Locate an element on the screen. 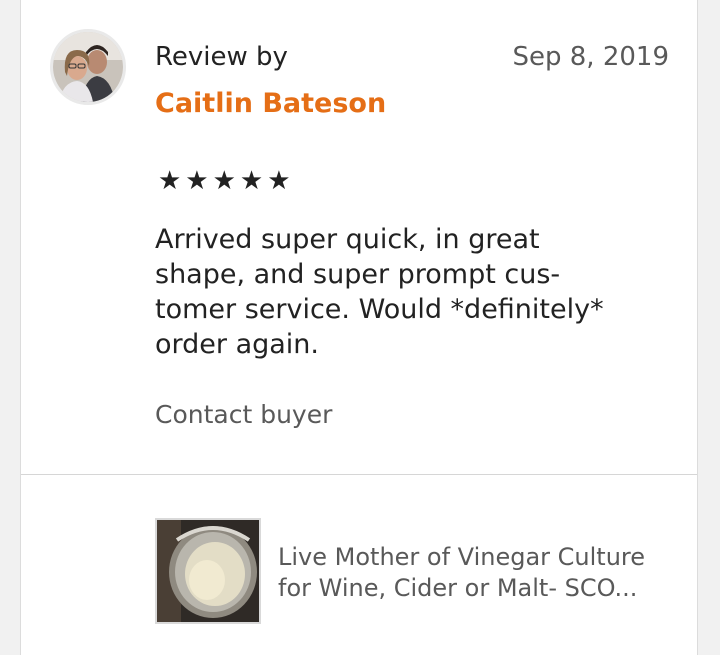 The height and width of the screenshot is (655, 720). contact-buyer-link: Contact buyer is located at coordinates (243, 414).